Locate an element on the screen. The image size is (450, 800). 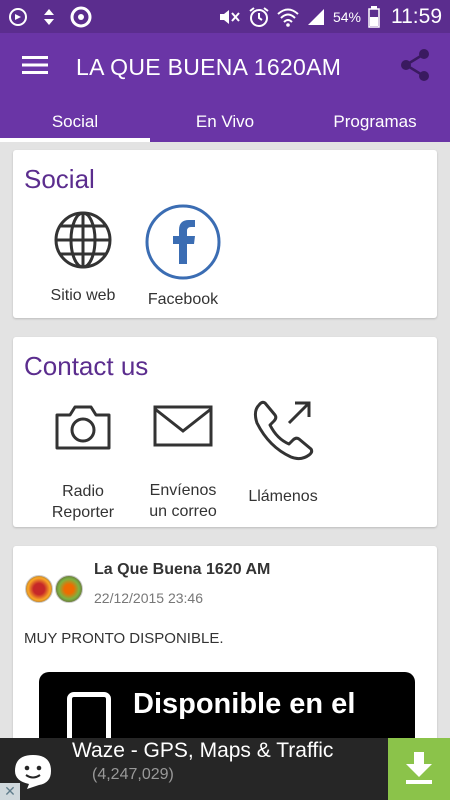
app-bar: LA QUE BUENA 1620AM is located at coordinates (225, 67).